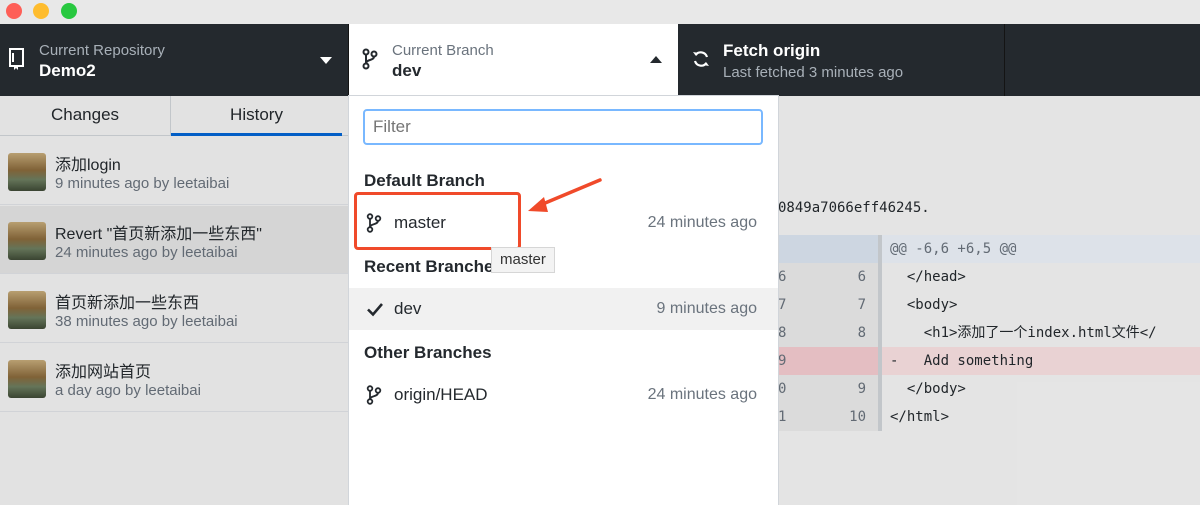 This screenshot has width=1200, height=505. I want to click on zoom-window-button, so click(69, 11).